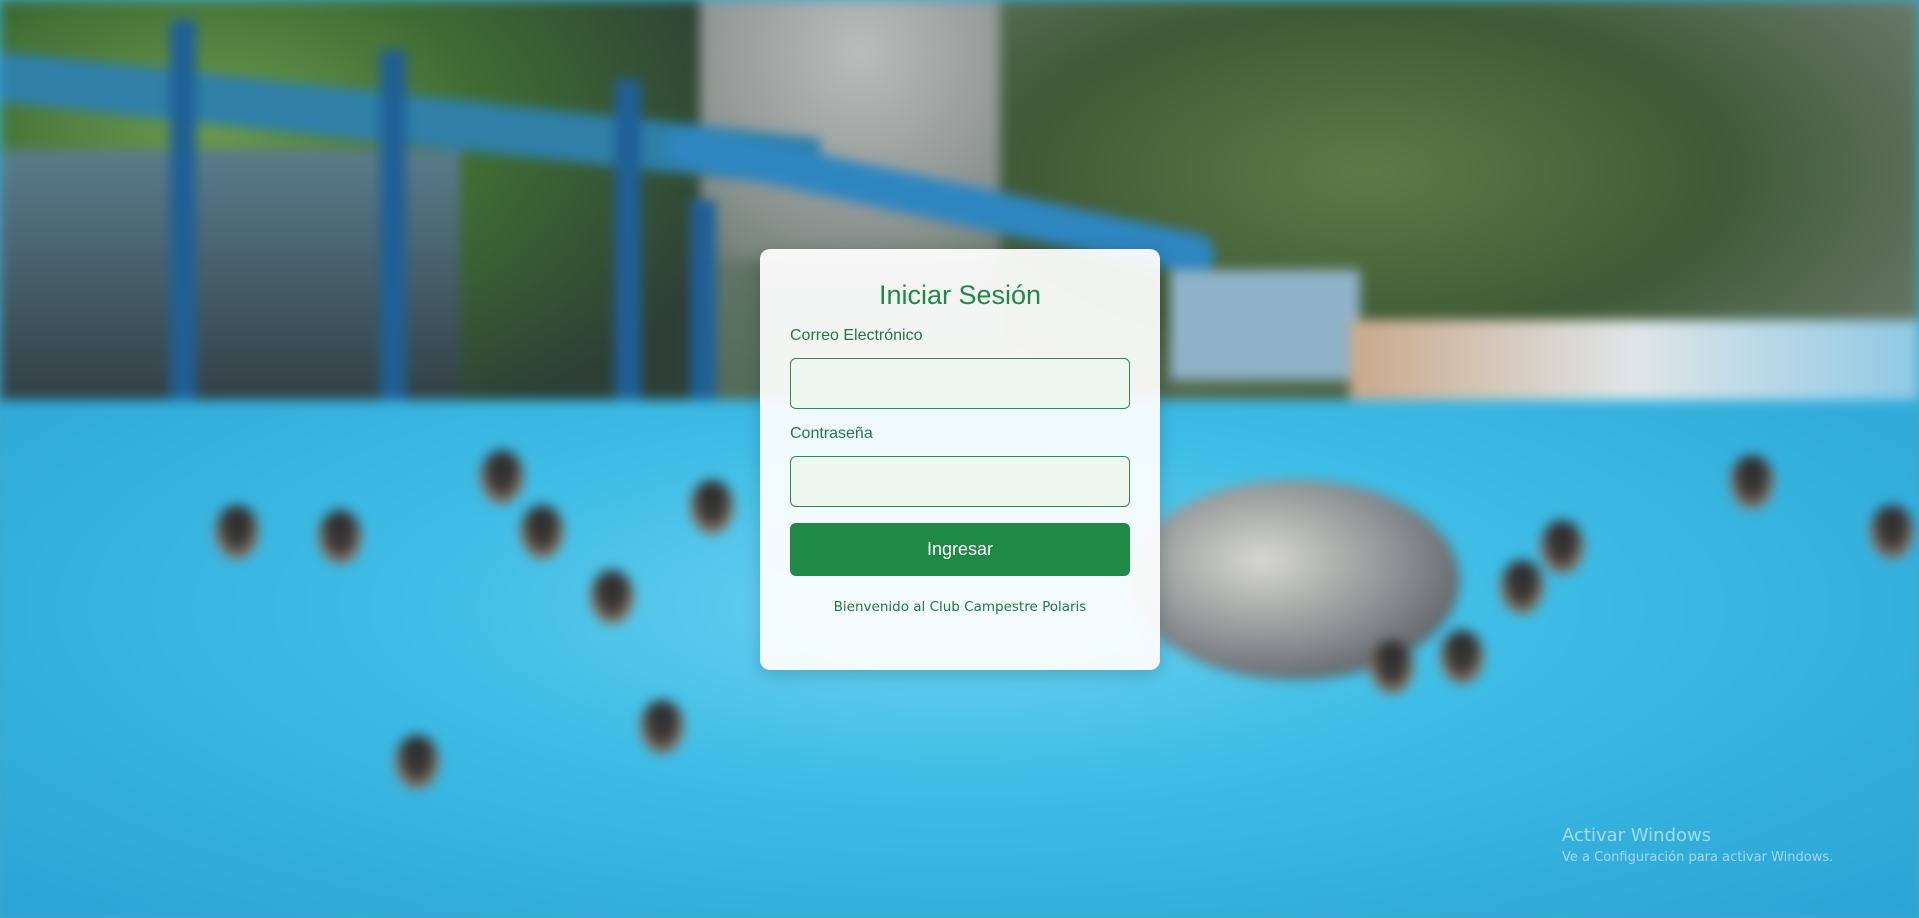  What do you see at coordinates (831, 433) in the screenshot?
I see `password-label: Contraseña` at bounding box center [831, 433].